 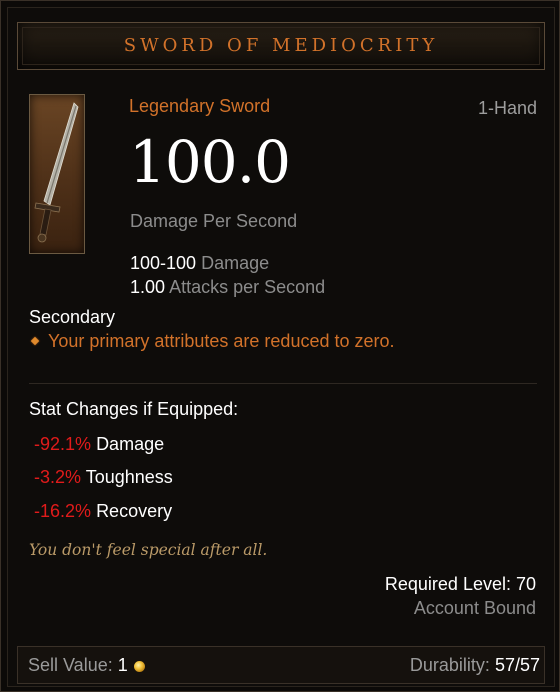 I want to click on diamond-bullet-icon, so click(x=35, y=340).